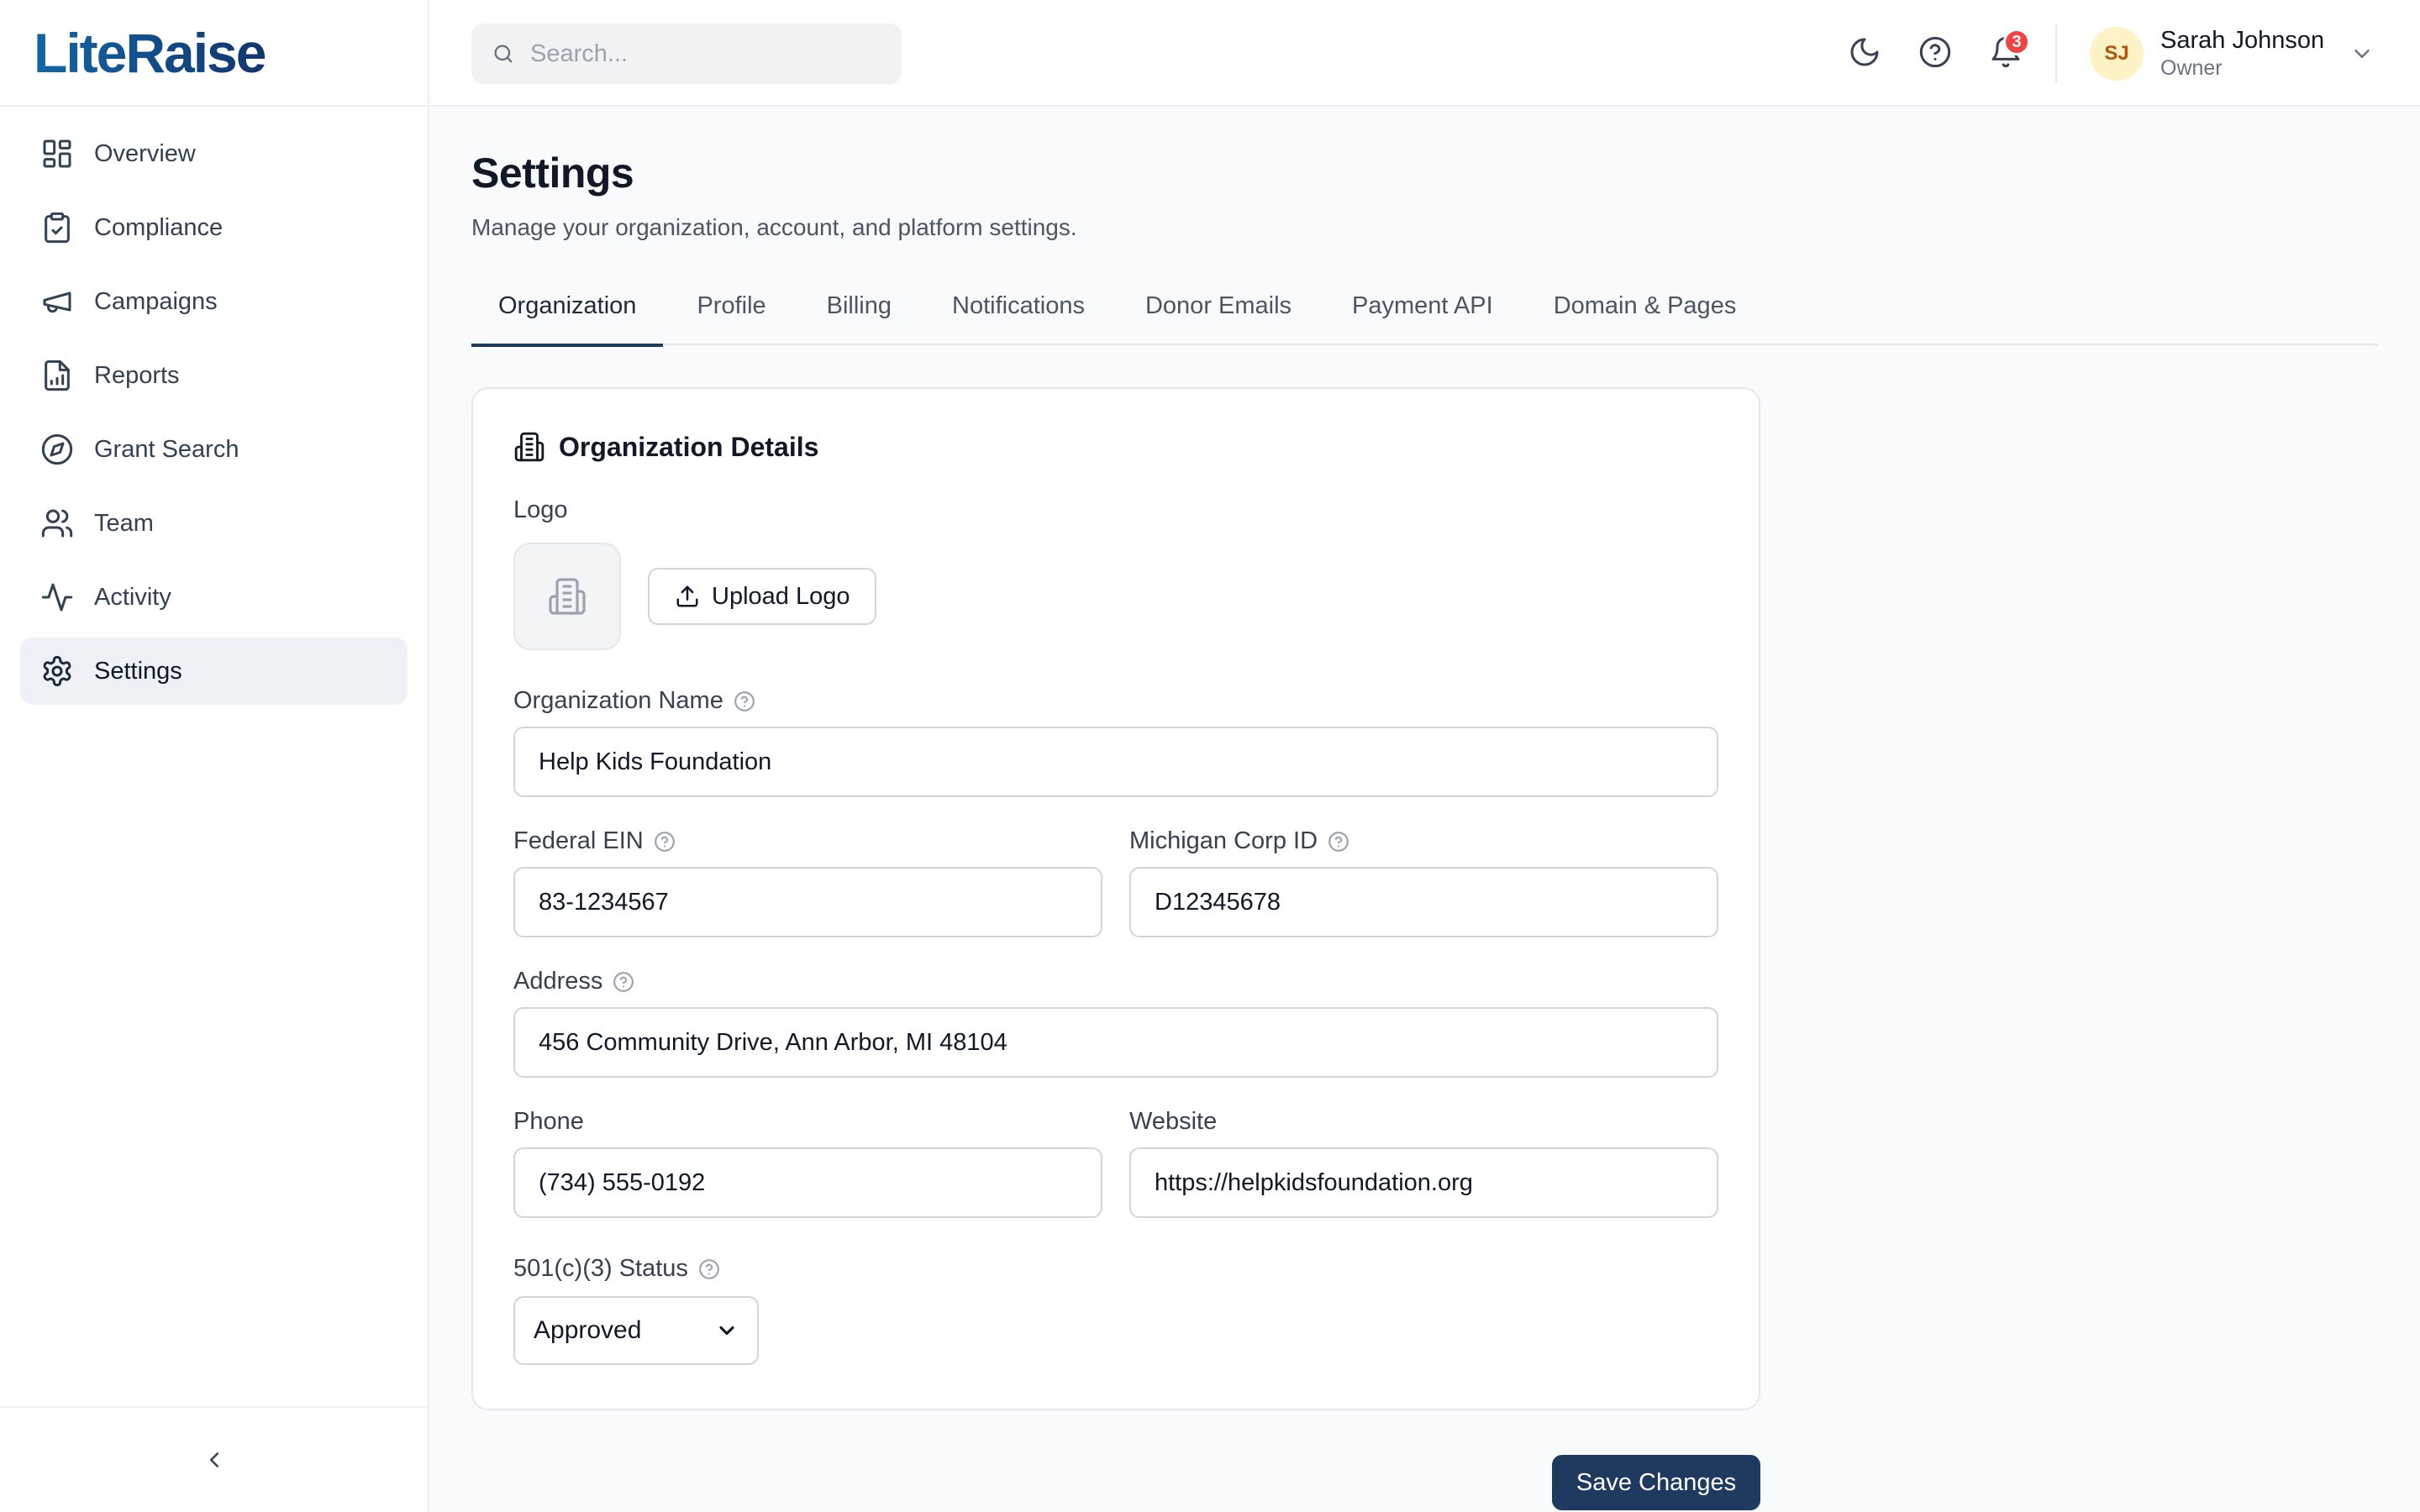 The height and width of the screenshot is (1512, 2420). Describe the element at coordinates (503, 54) in the screenshot. I see `search-icon` at that location.